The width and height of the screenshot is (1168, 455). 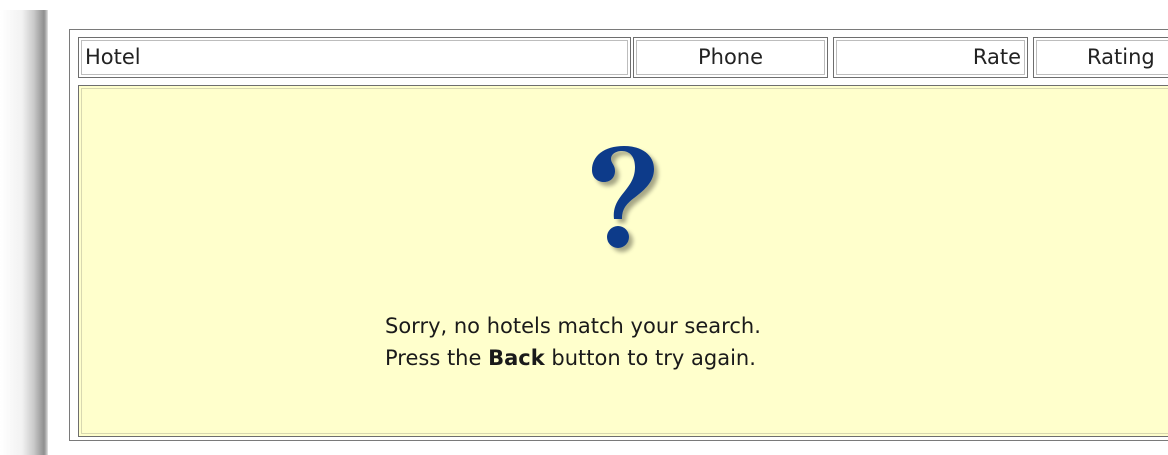 I want to click on back-keyword: Back, so click(x=516, y=358).